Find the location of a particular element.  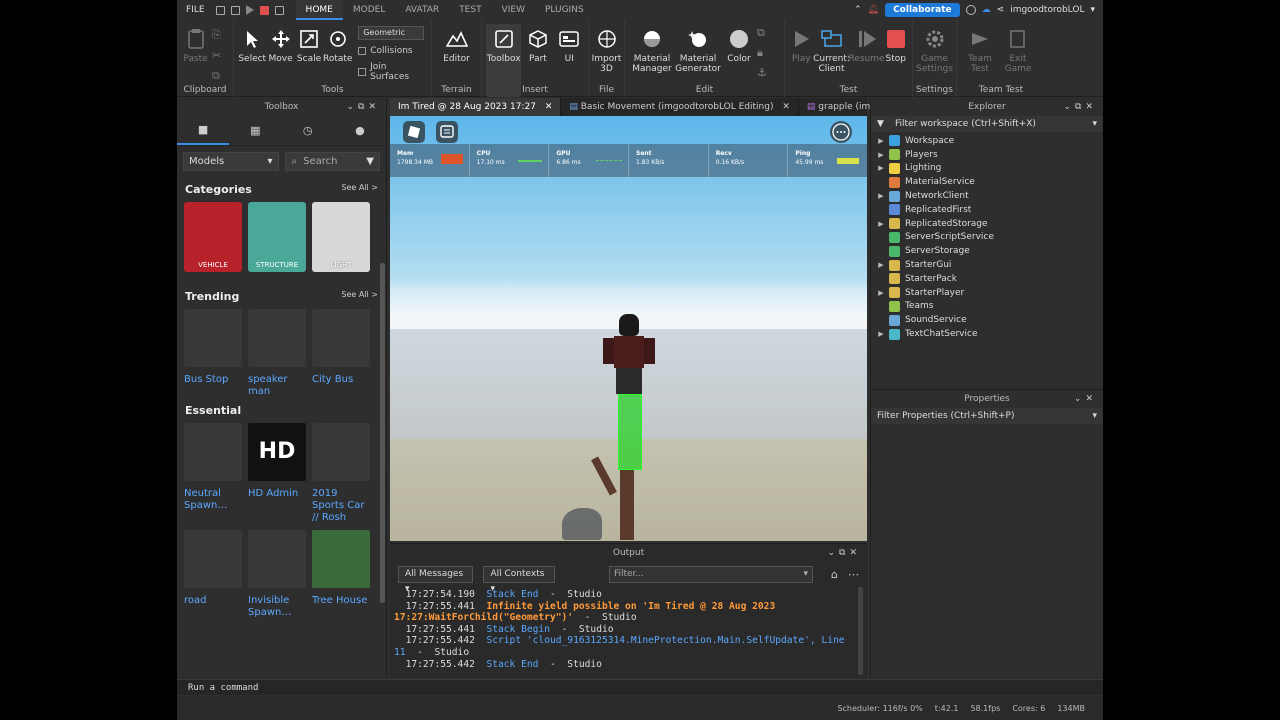

clear-output-icon: ⌂ is located at coordinates (834, 574).